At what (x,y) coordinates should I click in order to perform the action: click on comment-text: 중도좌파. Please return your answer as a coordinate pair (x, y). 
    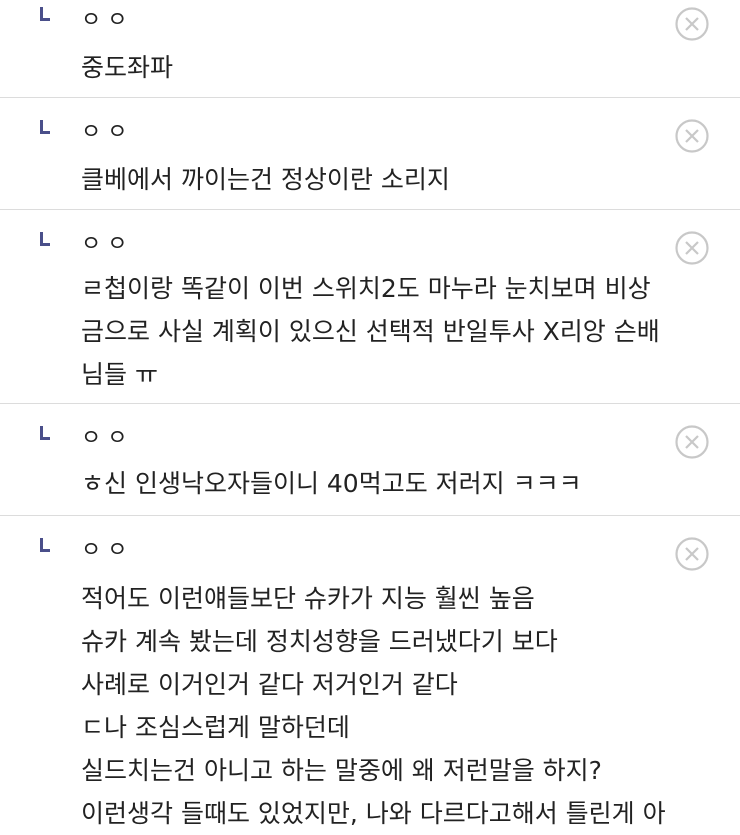
    Looking at the image, I should click on (402, 67).